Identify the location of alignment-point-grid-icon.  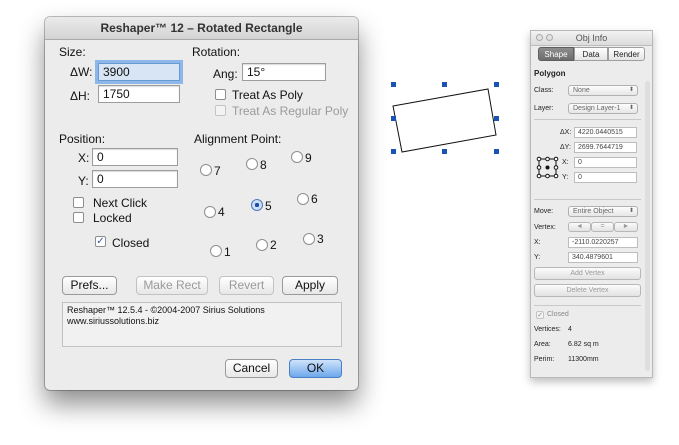
(548, 168).